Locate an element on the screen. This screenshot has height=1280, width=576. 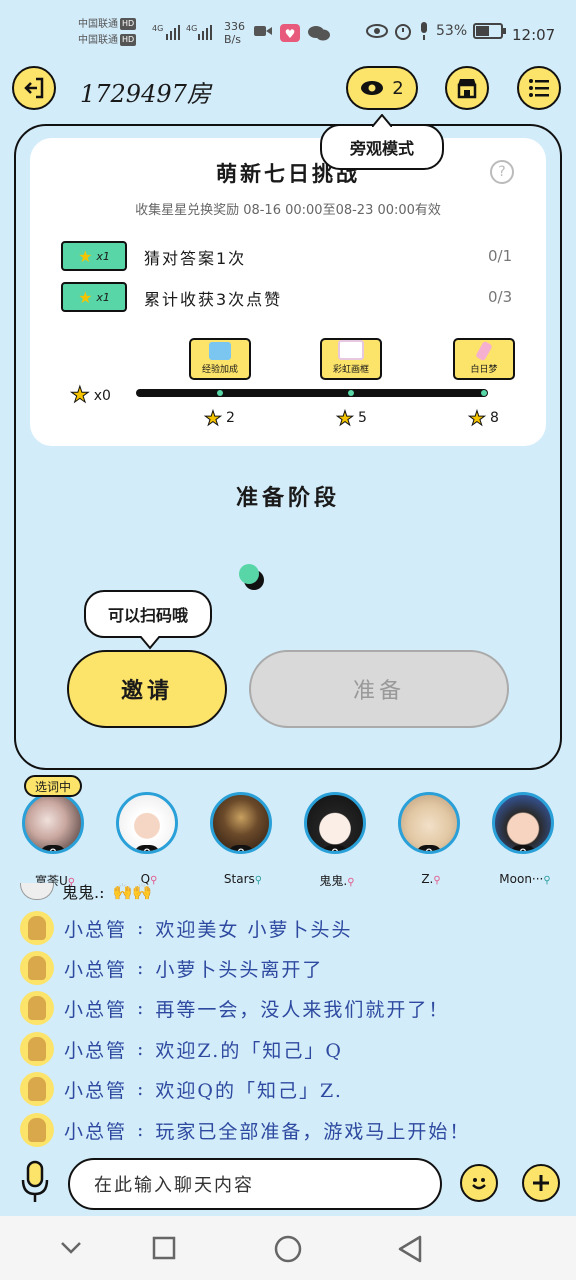
shop-icon is located at coordinates (467, 89).